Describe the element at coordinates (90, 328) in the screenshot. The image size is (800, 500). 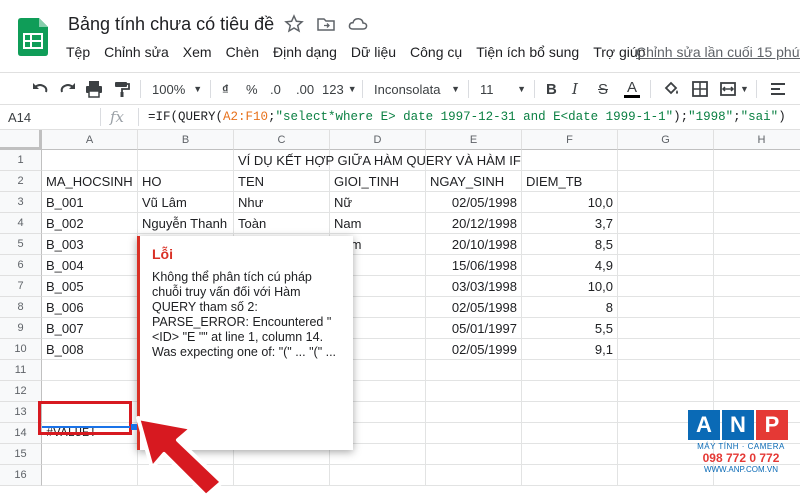
I see `cell-a9: B_007` at that location.